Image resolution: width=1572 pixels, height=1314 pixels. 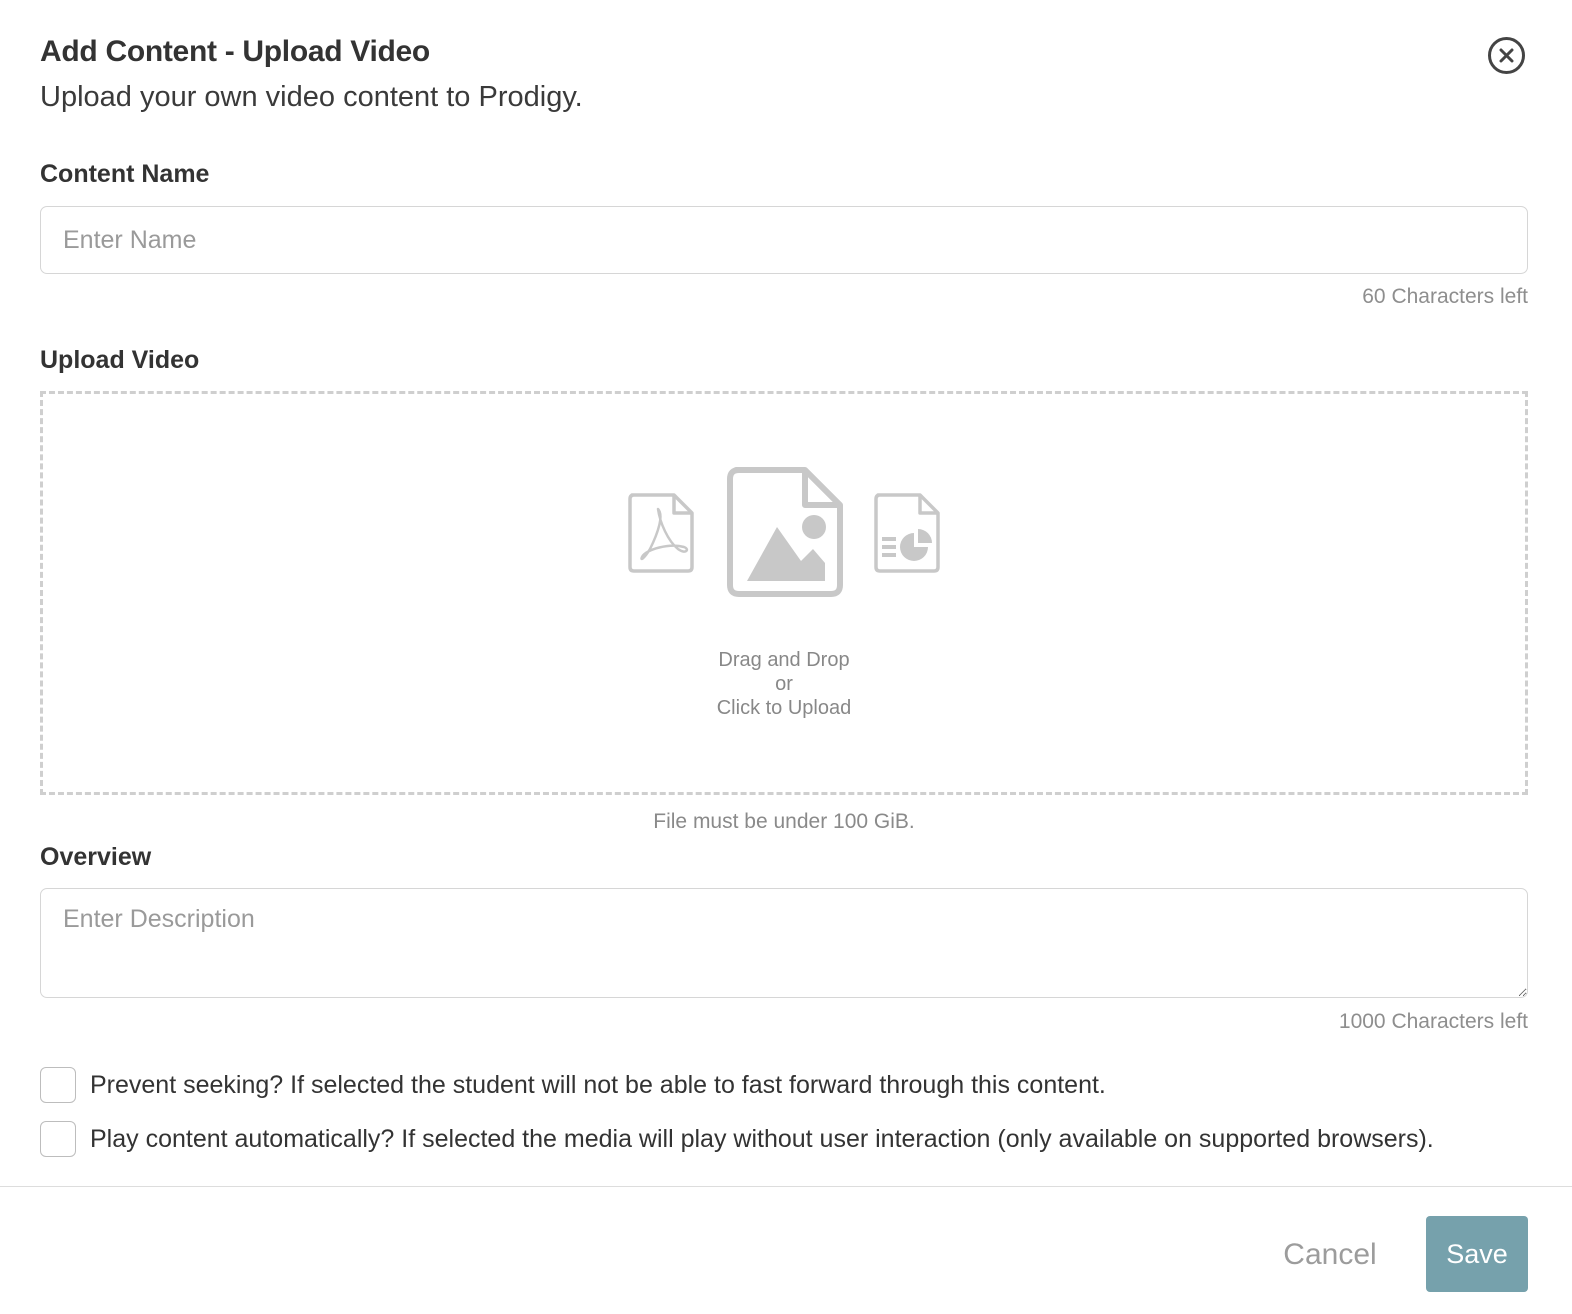 I want to click on modal-title: Add Content - Upload Video, so click(x=235, y=51).